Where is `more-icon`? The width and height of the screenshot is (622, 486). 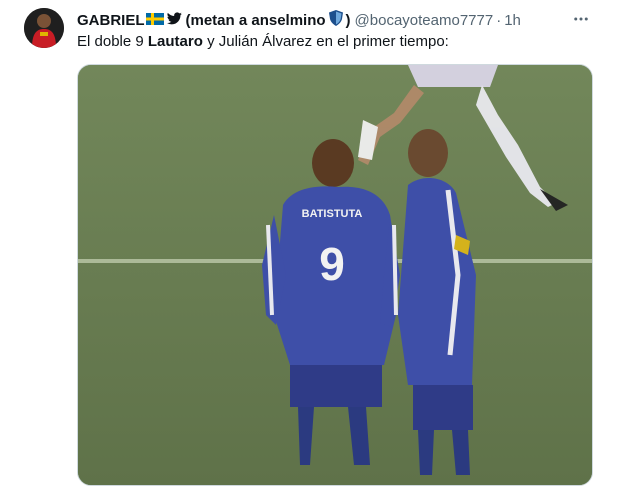
more-icon is located at coordinates (581, 19).